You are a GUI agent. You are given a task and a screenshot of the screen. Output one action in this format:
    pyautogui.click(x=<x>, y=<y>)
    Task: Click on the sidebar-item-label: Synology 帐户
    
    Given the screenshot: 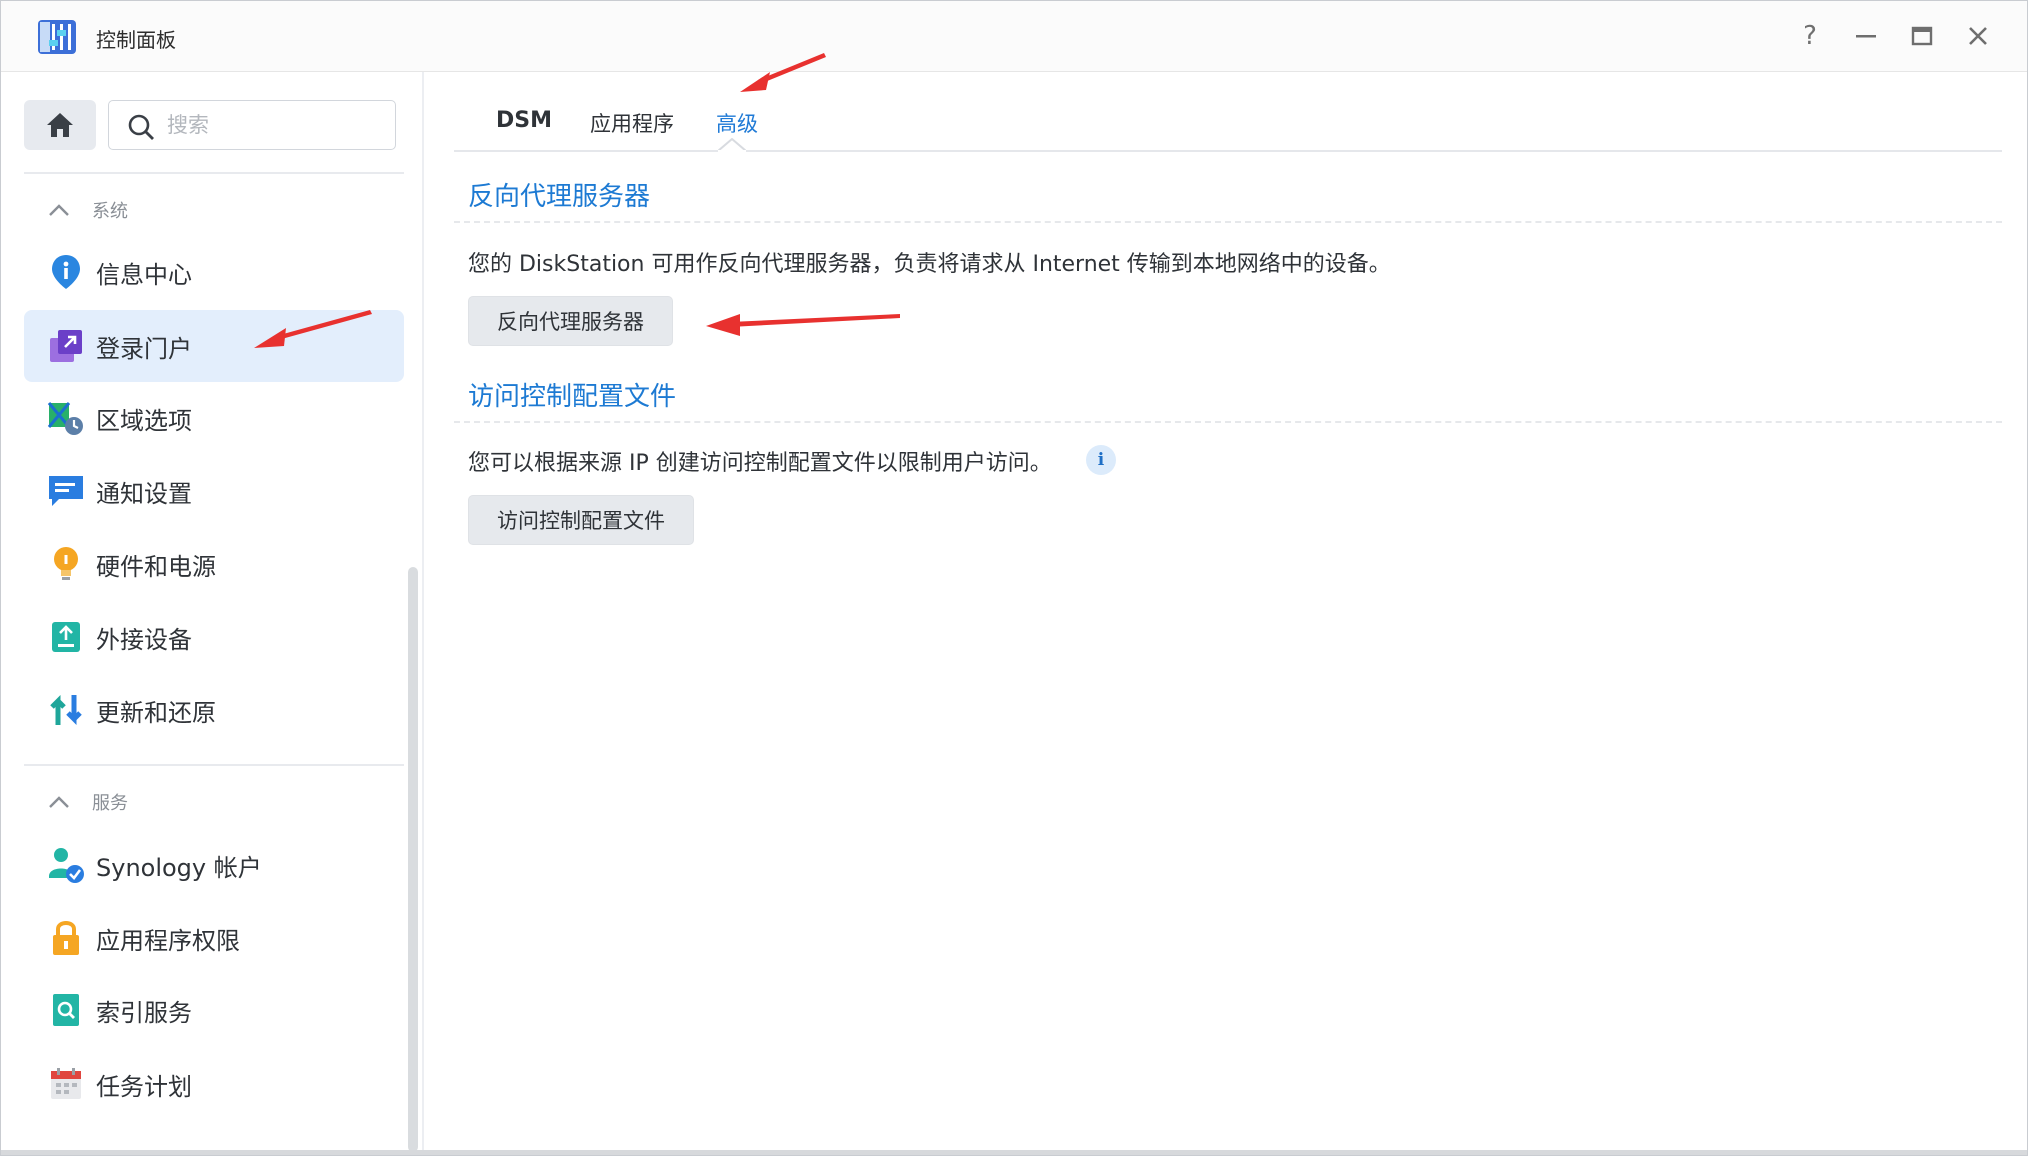 What is the action you would take?
    pyautogui.click(x=179, y=867)
    